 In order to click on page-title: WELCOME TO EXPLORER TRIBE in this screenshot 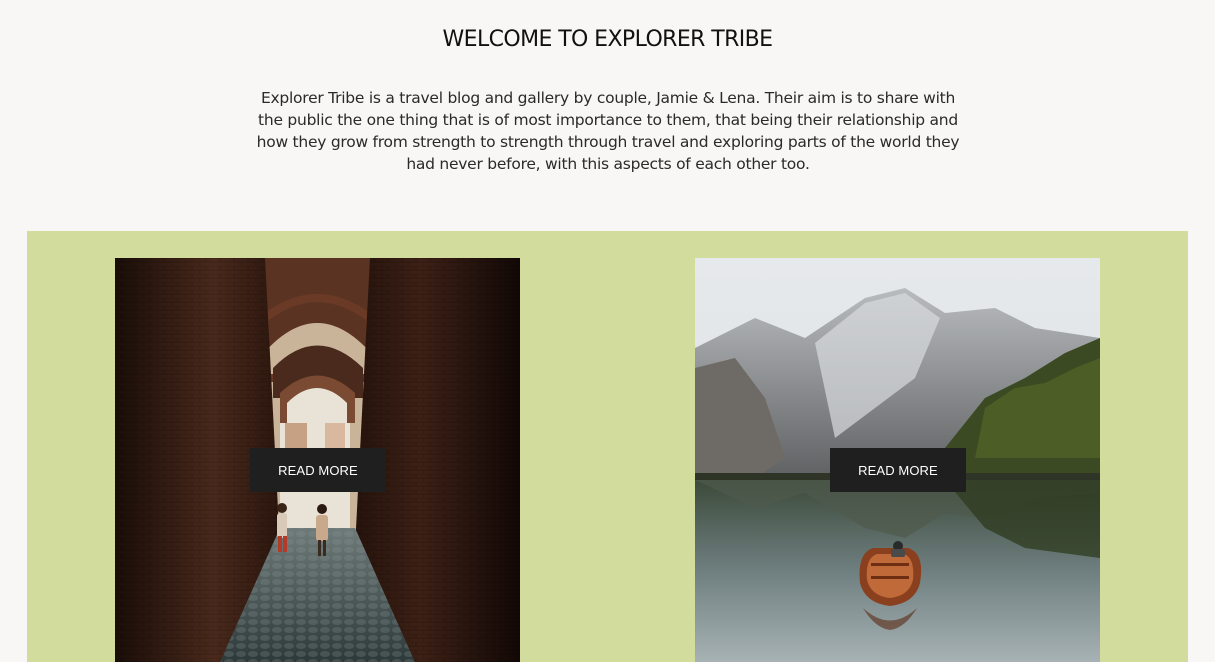, I will do `click(608, 39)`.